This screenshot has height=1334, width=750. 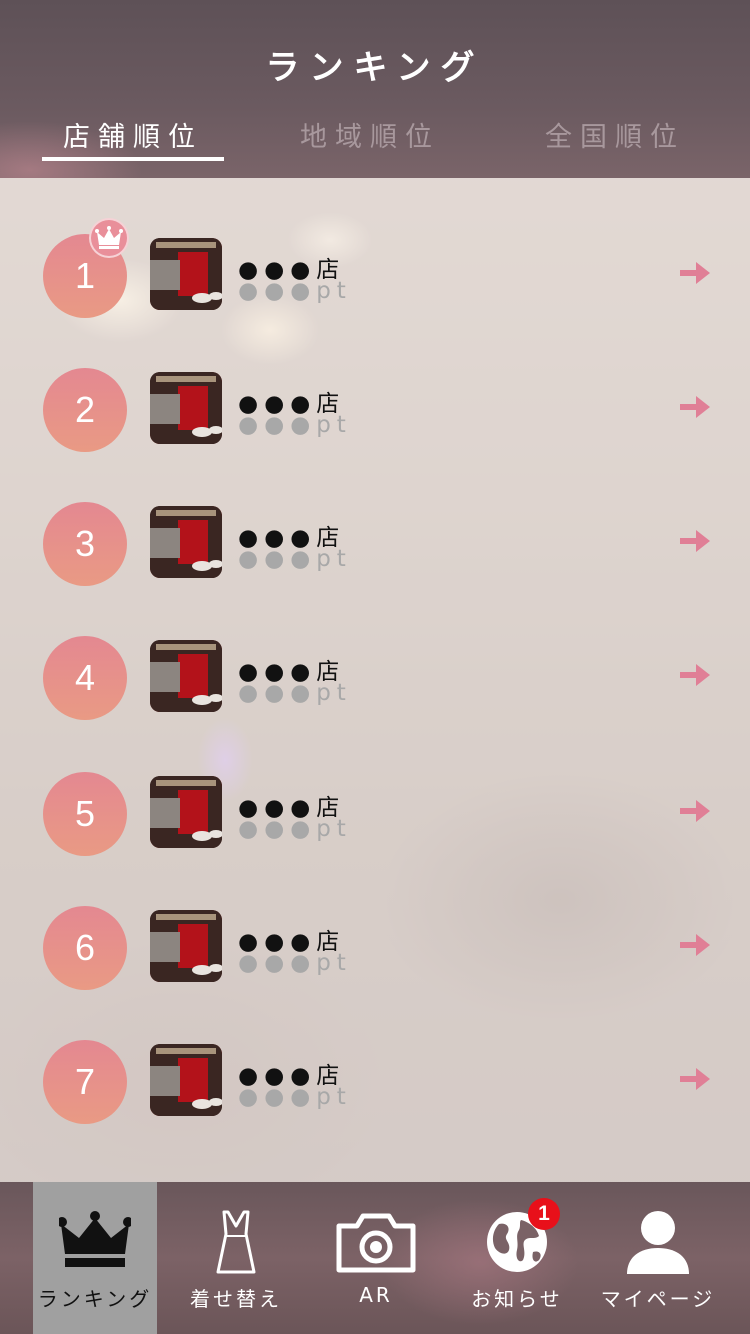 What do you see at coordinates (95, 1299) in the screenshot?
I see `nav-label: ランキング` at bounding box center [95, 1299].